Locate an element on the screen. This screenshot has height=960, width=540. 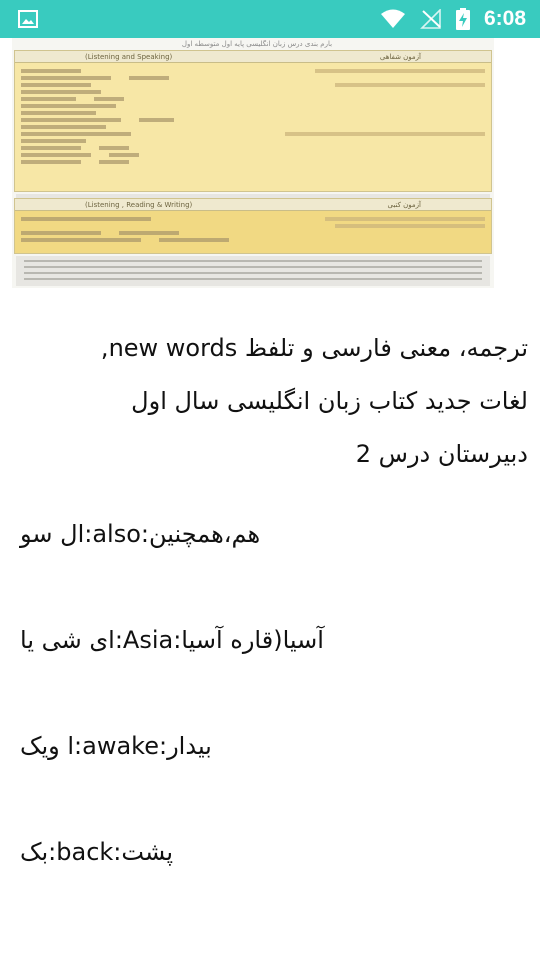
image-icon is located at coordinates (28, 19).